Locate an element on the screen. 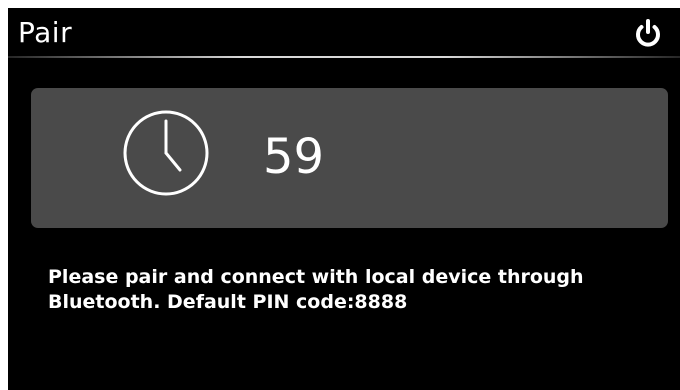  power-icon is located at coordinates (648, 33).